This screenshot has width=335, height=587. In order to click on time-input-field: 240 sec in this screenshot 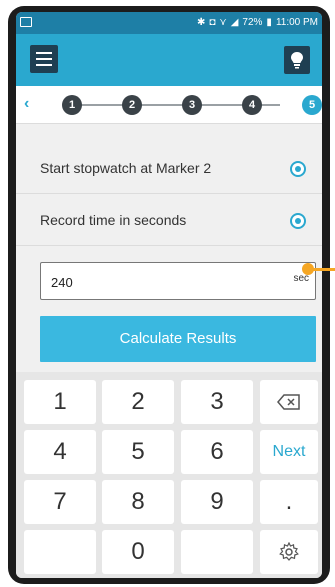, I will do `click(178, 281)`.